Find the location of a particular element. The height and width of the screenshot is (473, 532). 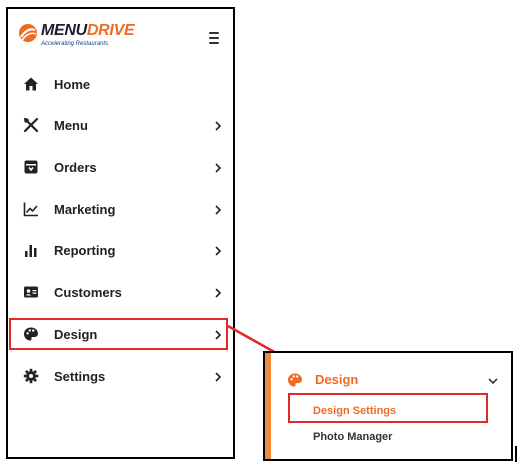

brand-name-part2: DRIVE is located at coordinates (110, 30).